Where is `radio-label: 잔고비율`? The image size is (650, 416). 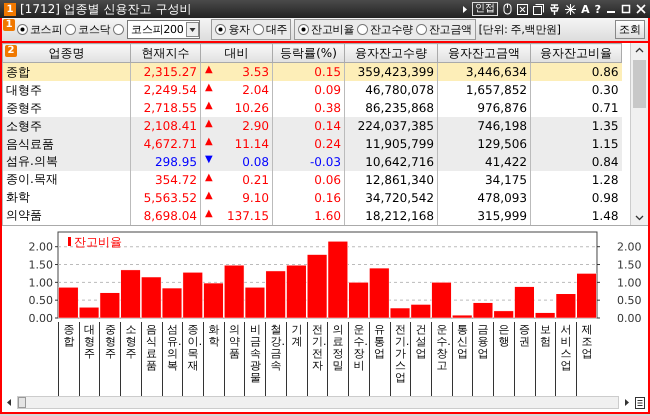 radio-label: 잔고비율 is located at coordinates (332, 29).